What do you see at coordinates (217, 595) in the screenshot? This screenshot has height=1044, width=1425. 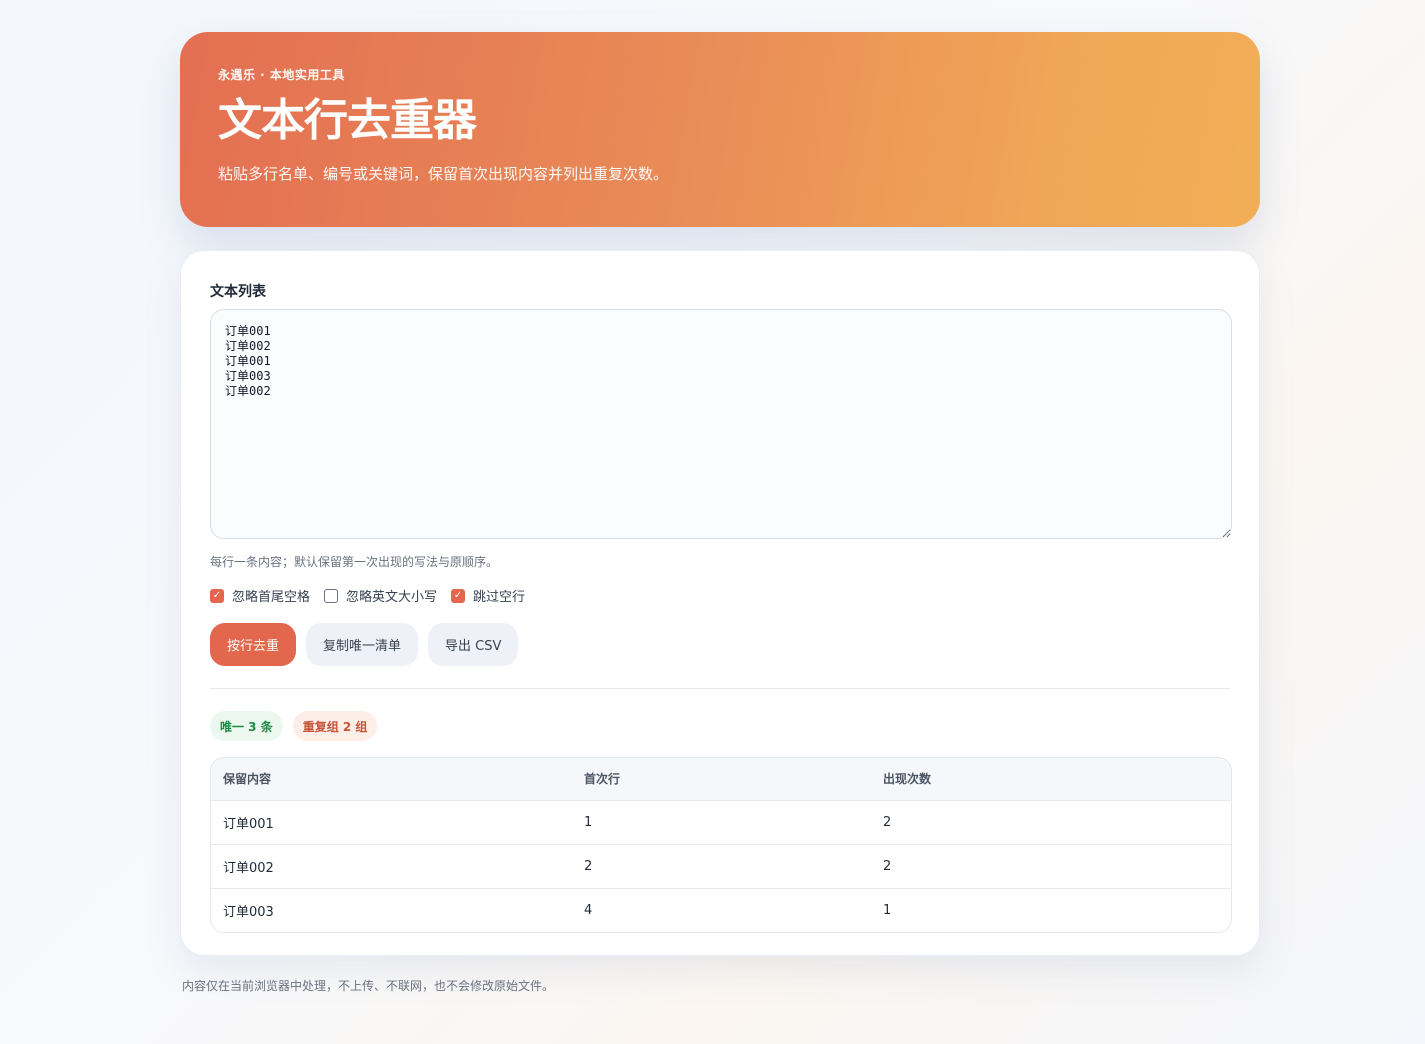 I see `trim-spaces-checkbox` at bounding box center [217, 595].